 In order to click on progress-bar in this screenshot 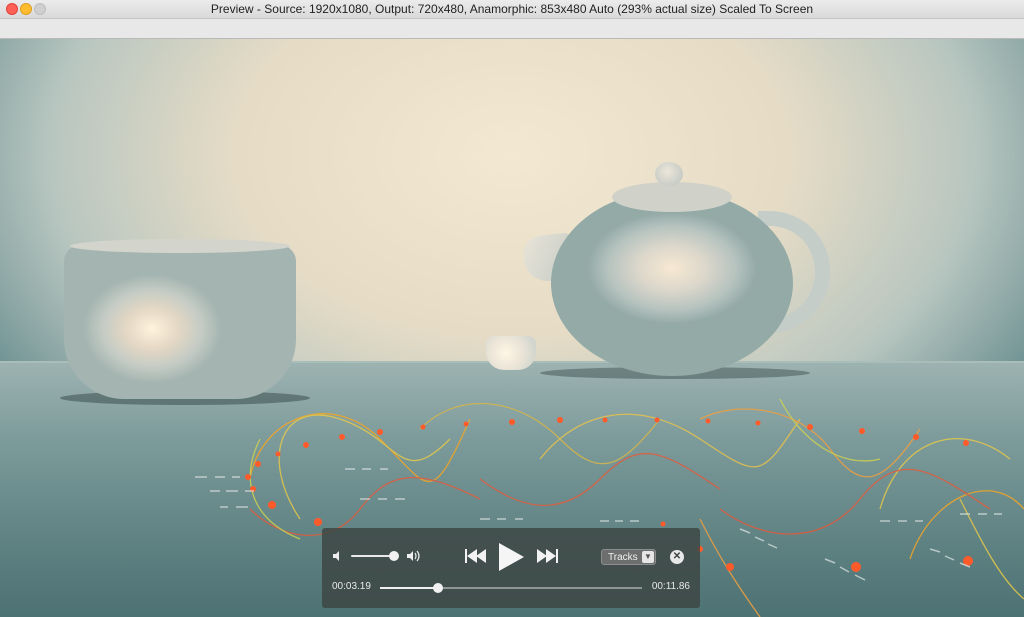, I will do `click(511, 588)`.